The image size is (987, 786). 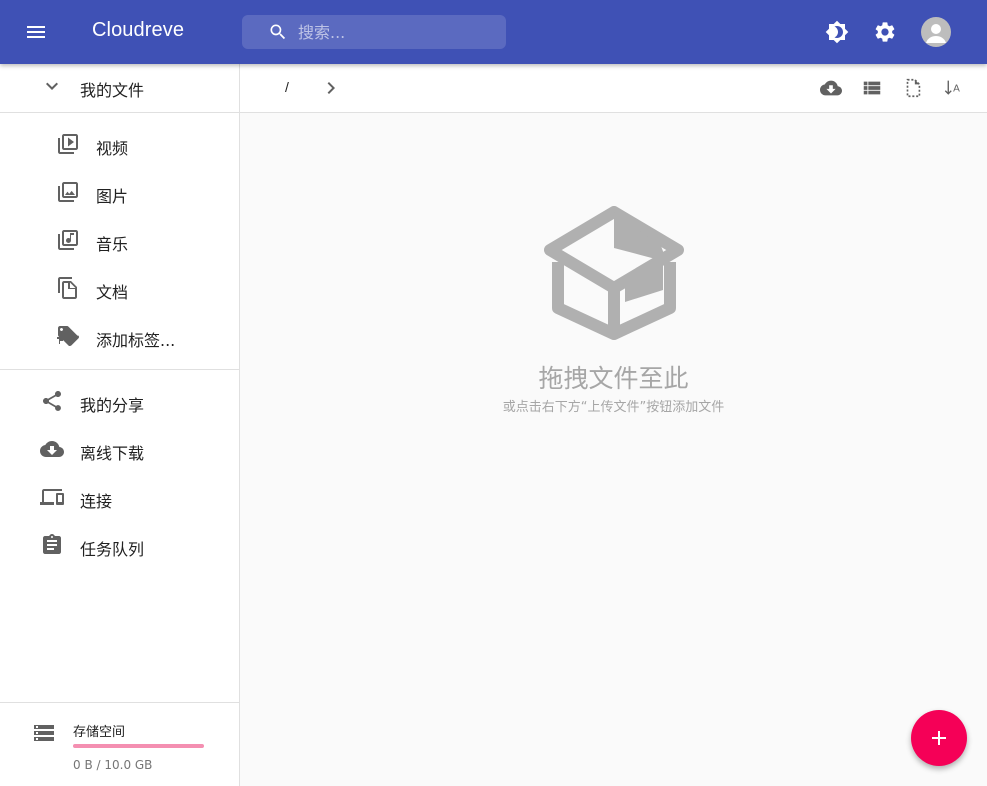 What do you see at coordinates (52, 544) in the screenshot?
I see `assignment-icon` at bounding box center [52, 544].